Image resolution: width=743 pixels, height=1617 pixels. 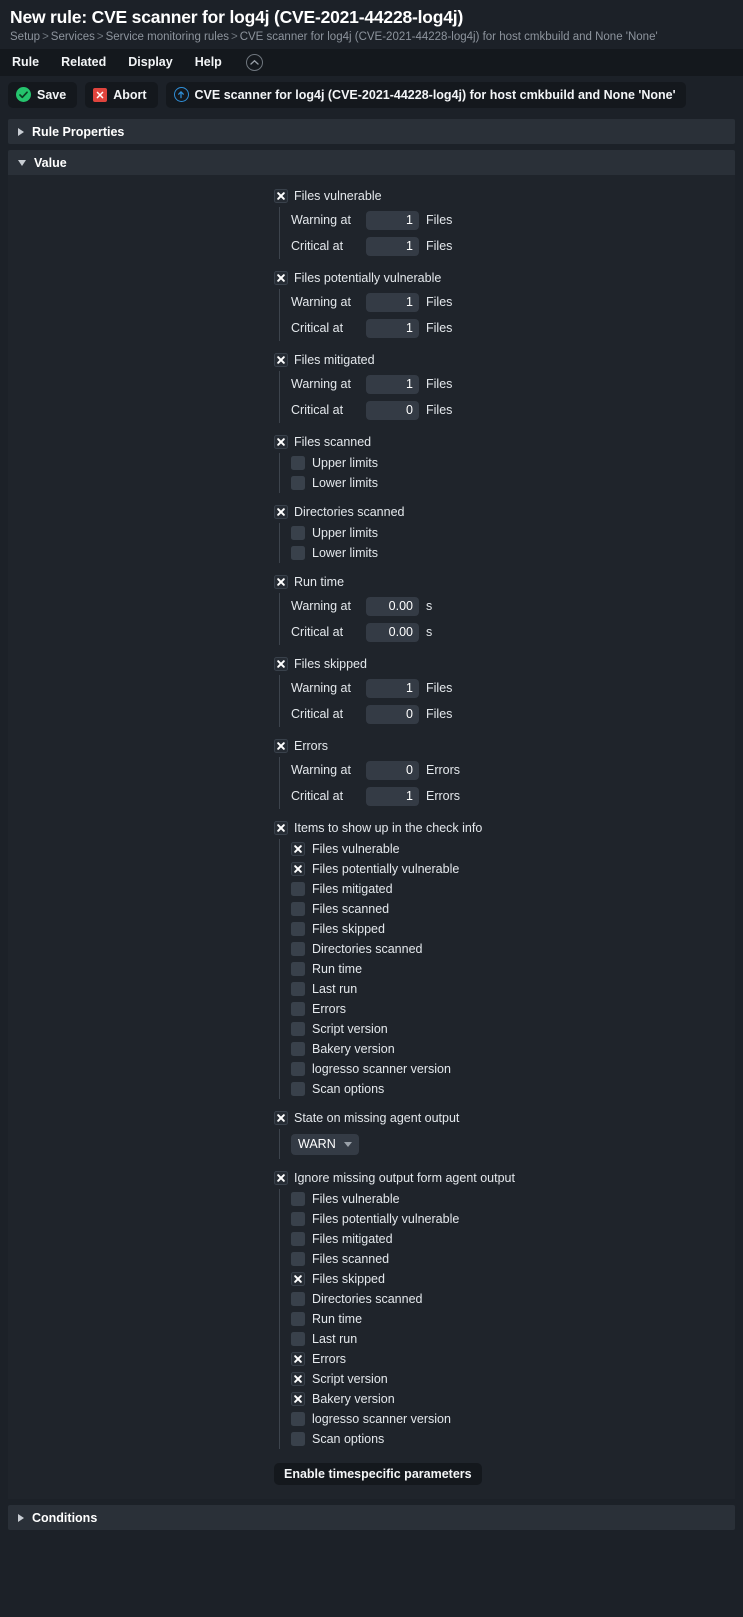 What do you see at coordinates (513, 1199) in the screenshot?
I see `ignore-missing-option-row: Files vulnerable` at bounding box center [513, 1199].